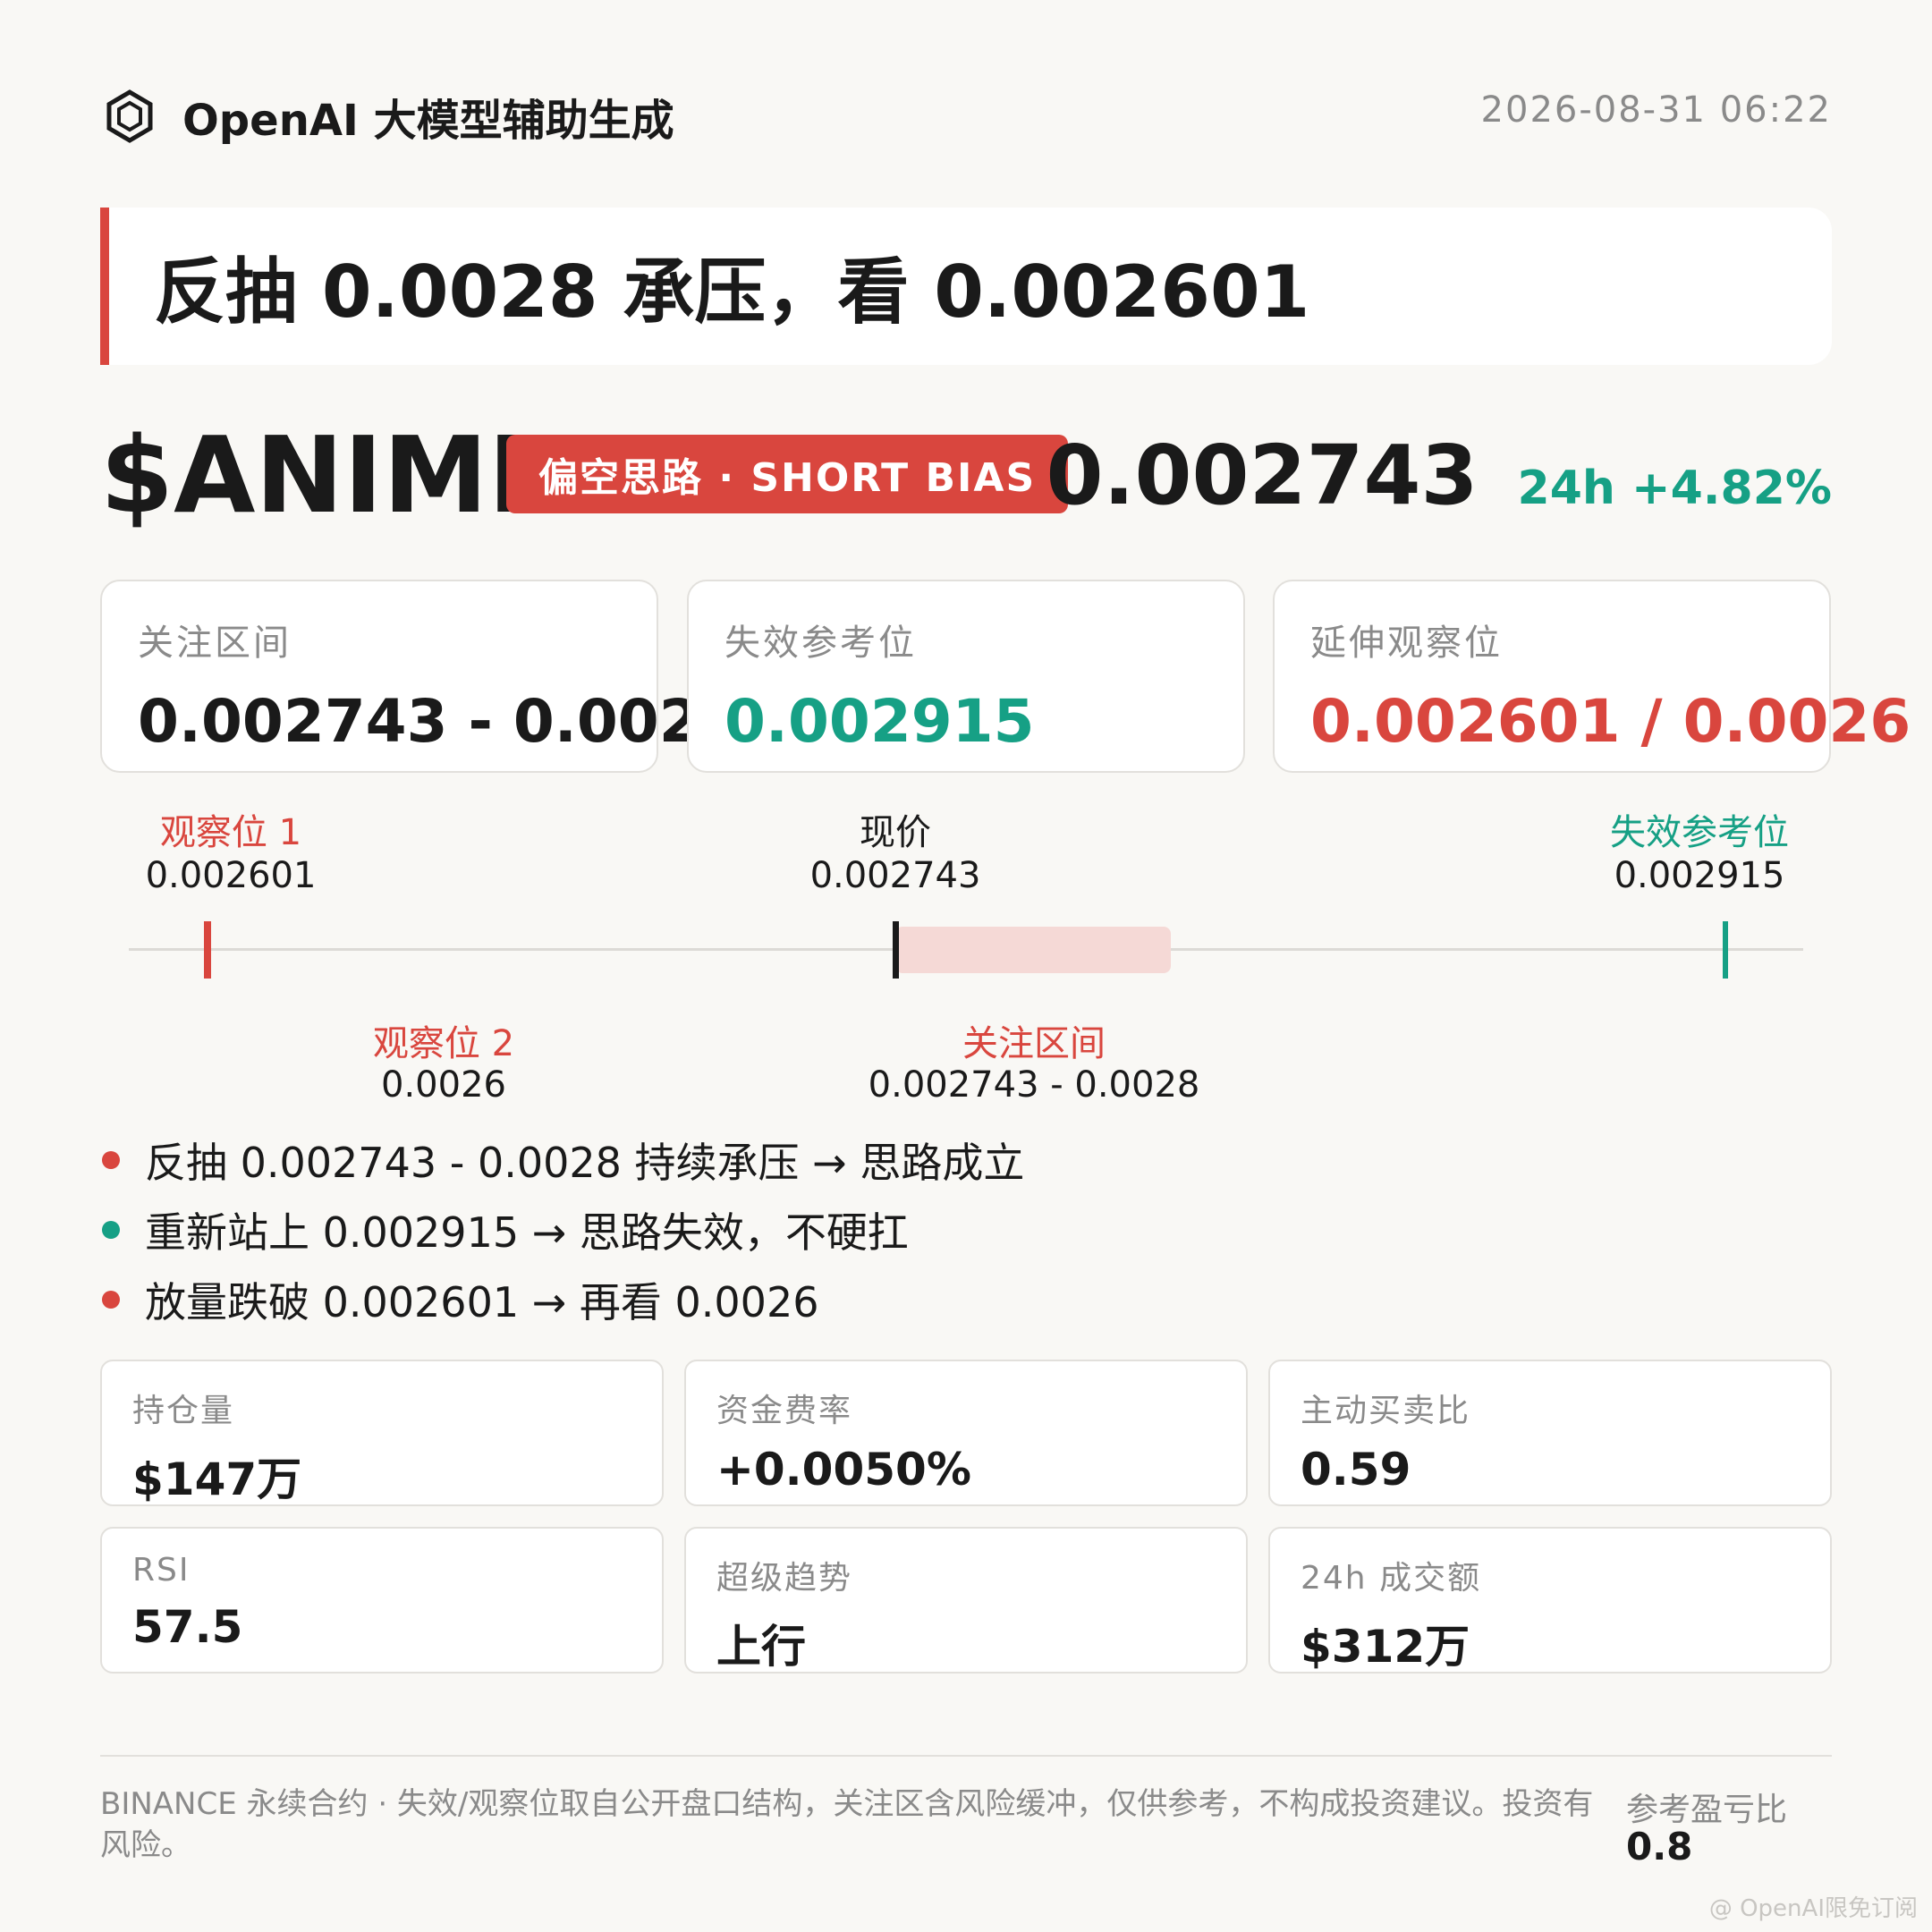 The image size is (1932, 1932). What do you see at coordinates (187, 1627) in the screenshot?
I see `stat-value: 57.5` at bounding box center [187, 1627].